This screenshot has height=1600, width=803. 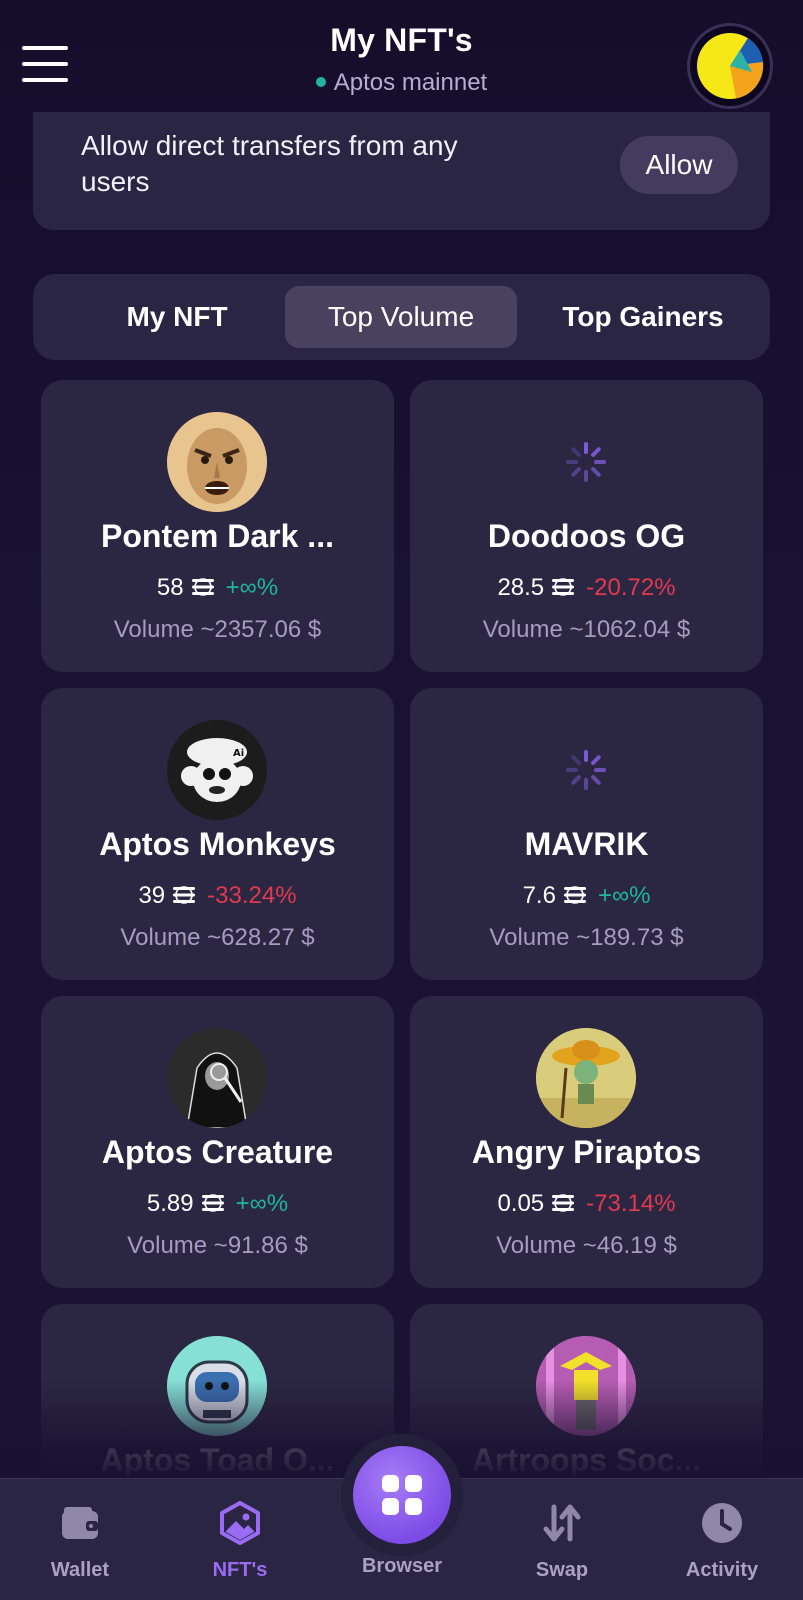 What do you see at coordinates (586, 1152) in the screenshot?
I see `nft-name: Angry Piraptos` at bounding box center [586, 1152].